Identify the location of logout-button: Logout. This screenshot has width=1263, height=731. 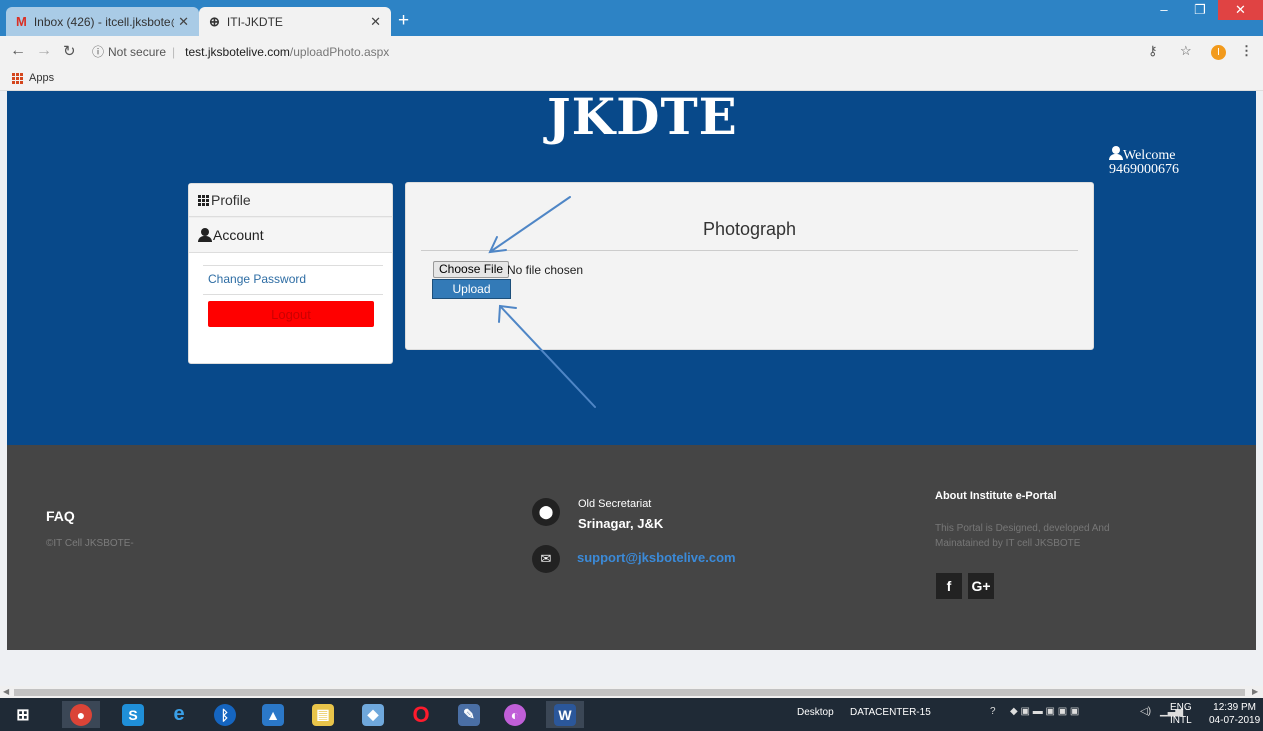
(291, 314).